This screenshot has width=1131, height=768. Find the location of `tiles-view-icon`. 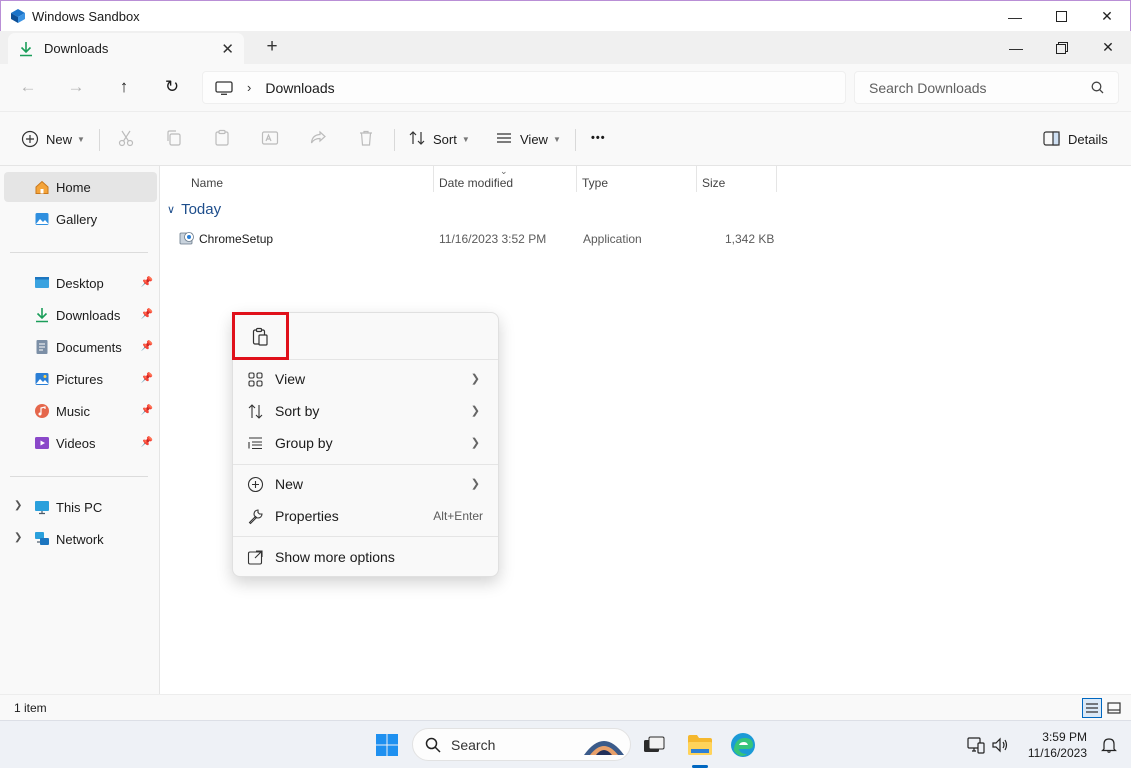

tiles-view-icon is located at coordinates (1114, 708).